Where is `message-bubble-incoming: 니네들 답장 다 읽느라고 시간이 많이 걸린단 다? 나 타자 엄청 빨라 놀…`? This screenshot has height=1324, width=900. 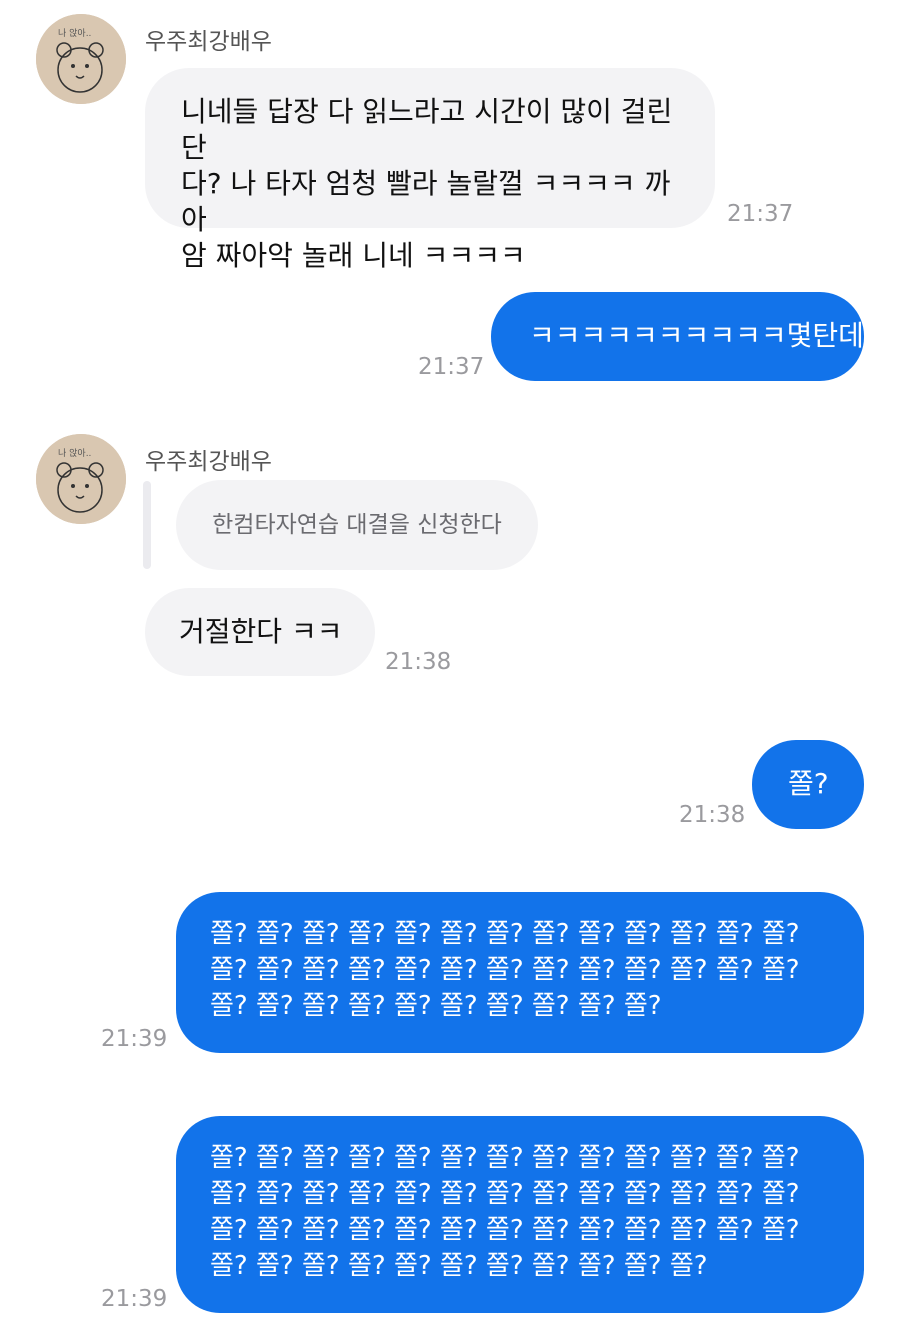 message-bubble-incoming: 니네들 답장 다 읽느라고 시간이 많이 걸린단 다? 나 타자 엄청 빨라 놀… is located at coordinates (430, 170).